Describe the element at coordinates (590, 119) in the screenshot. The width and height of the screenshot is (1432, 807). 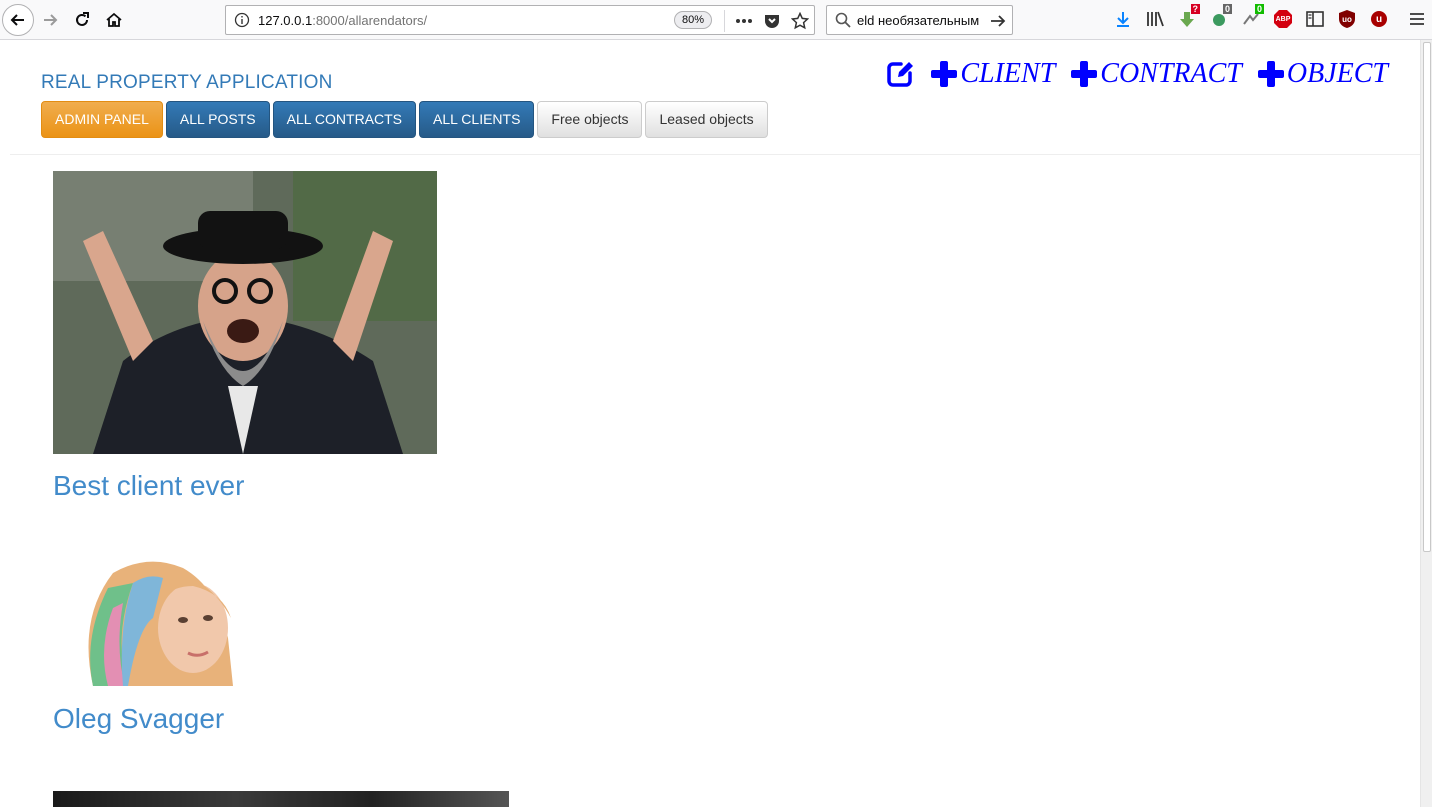
I see `free-objects-button: Free objects` at that location.